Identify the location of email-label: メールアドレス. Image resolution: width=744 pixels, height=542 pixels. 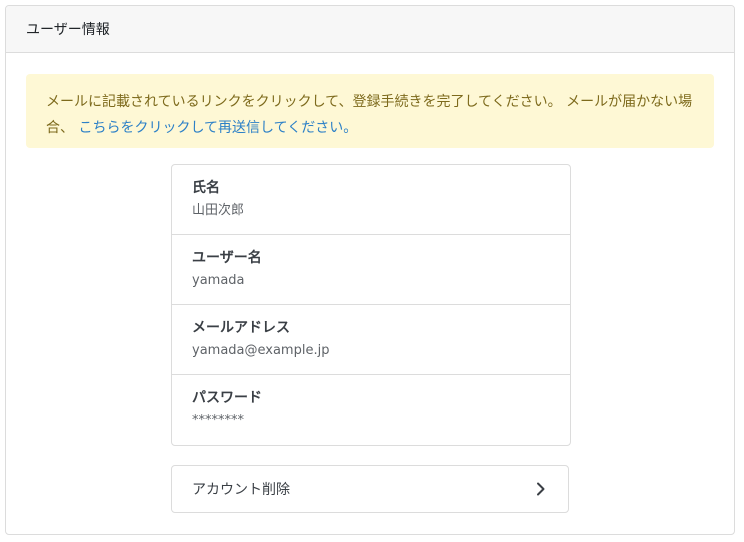
(241, 328).